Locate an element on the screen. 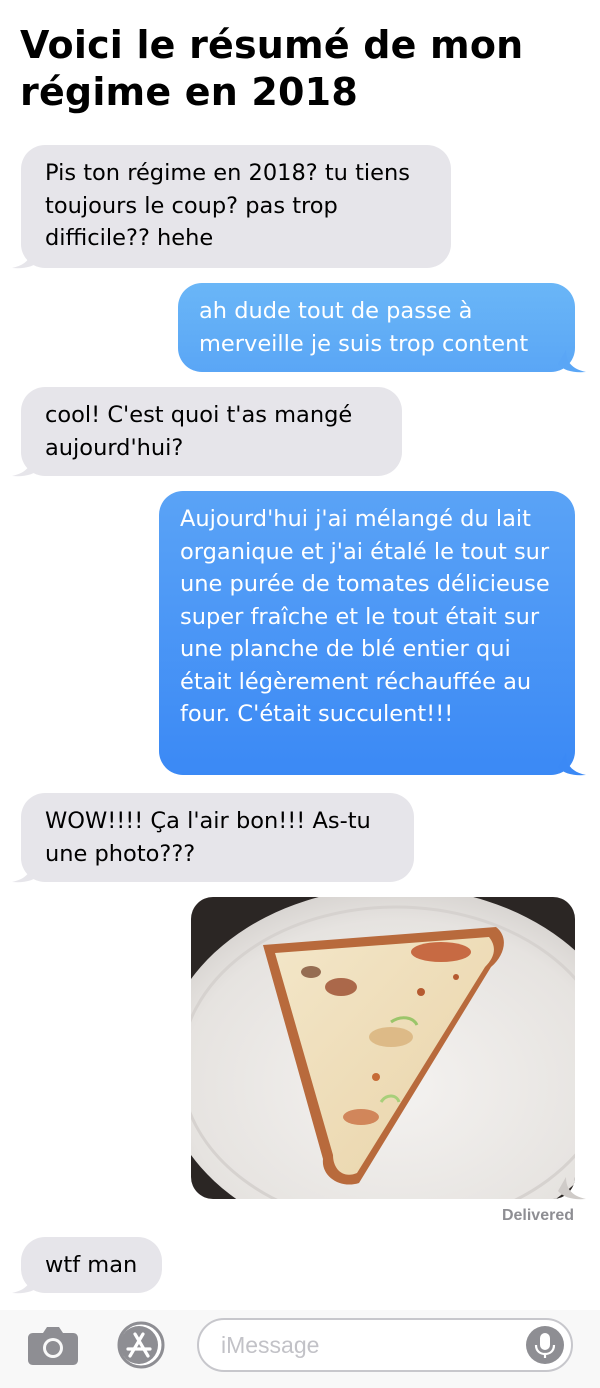  microphone-icon is located at coordinates (545, 1345).